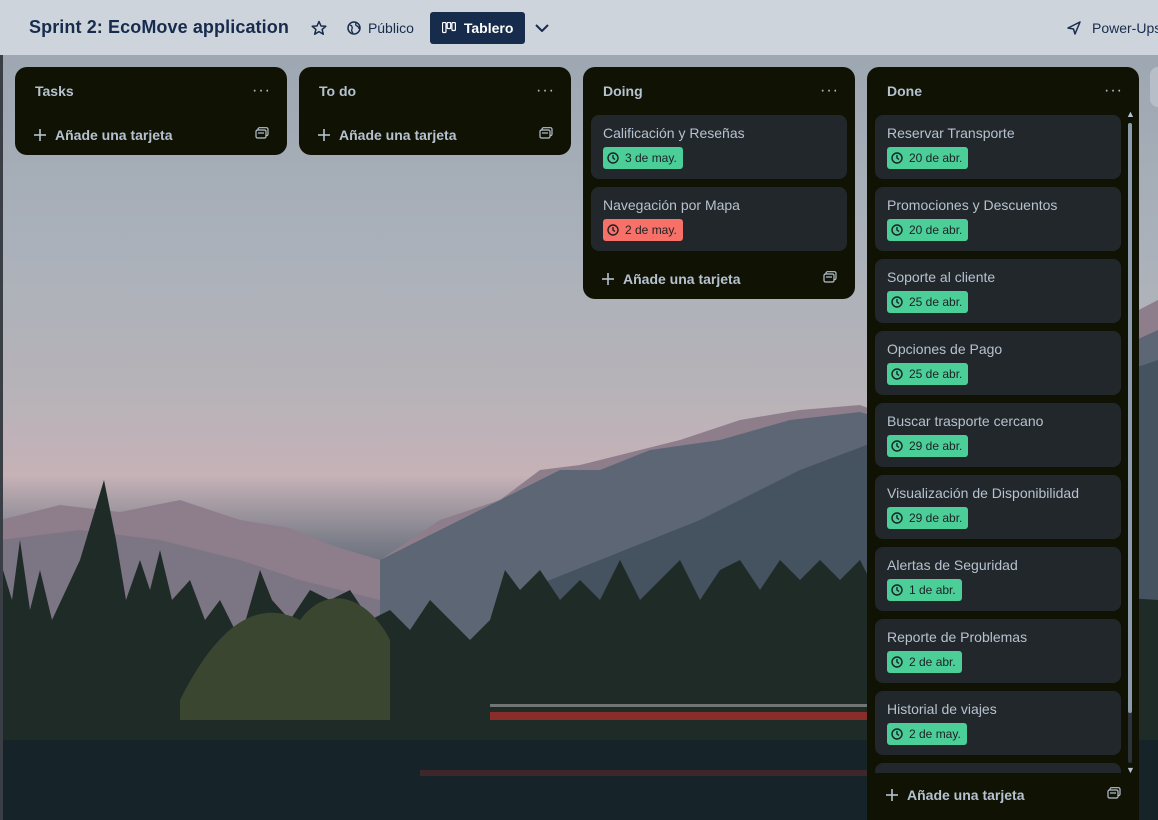  Describe the element at coordinates (1130, 114) in the screenshot. I see `scroll-up-arrow: ▲` at that location.